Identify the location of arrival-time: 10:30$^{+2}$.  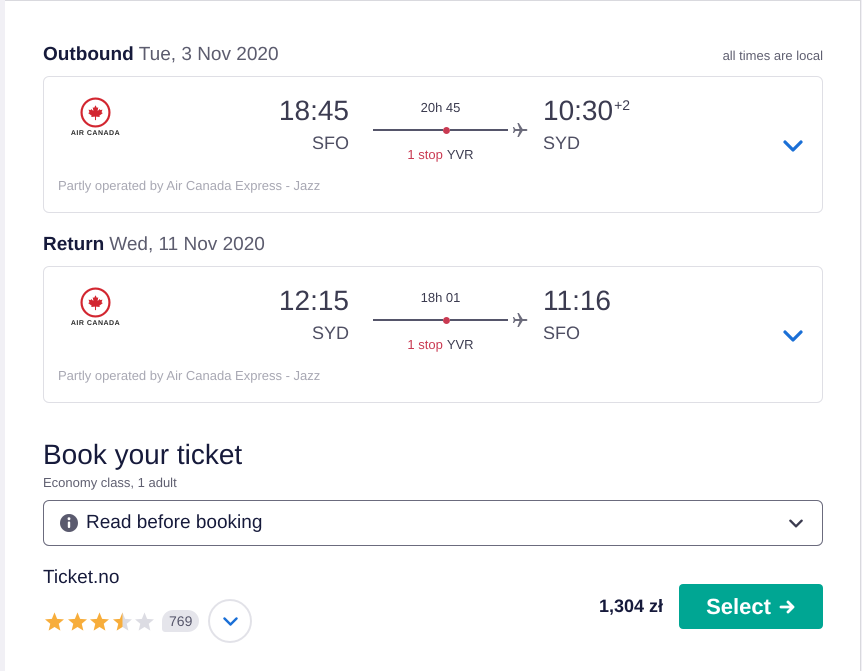
(587, 111).